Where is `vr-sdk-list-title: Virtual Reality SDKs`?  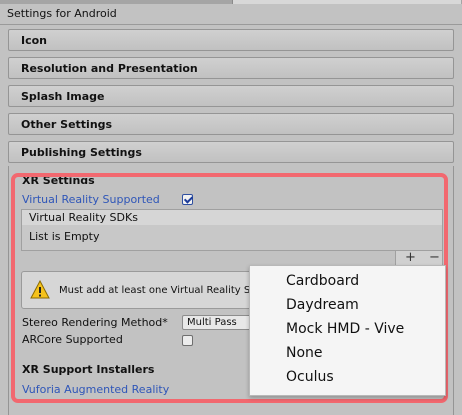
vr-sdk-list-title: Virtual Reality SDKs is located at coordinates (83, 217).